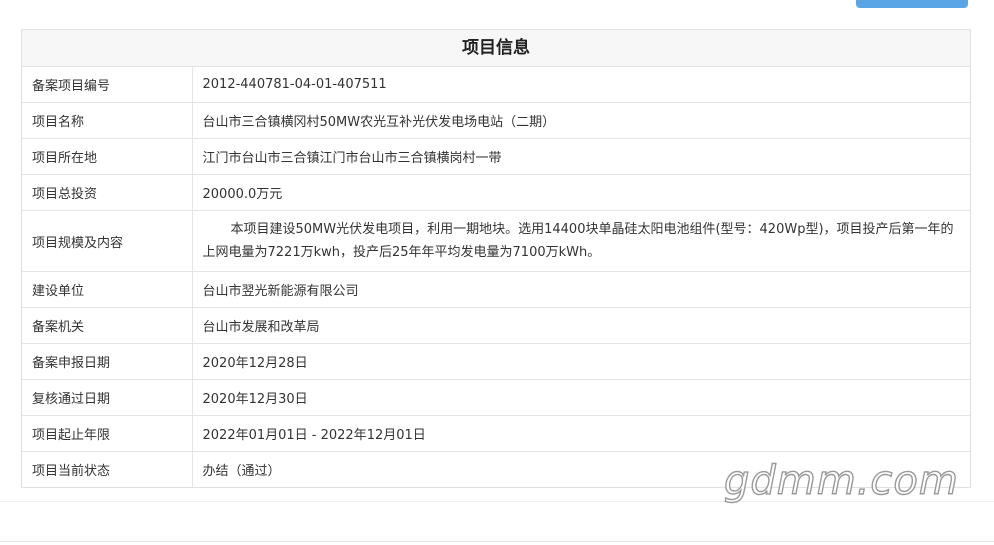 This screenshot has height=545, width=994. I want to click on row-label-project-period: 项目起止年限, so click(107, 433).